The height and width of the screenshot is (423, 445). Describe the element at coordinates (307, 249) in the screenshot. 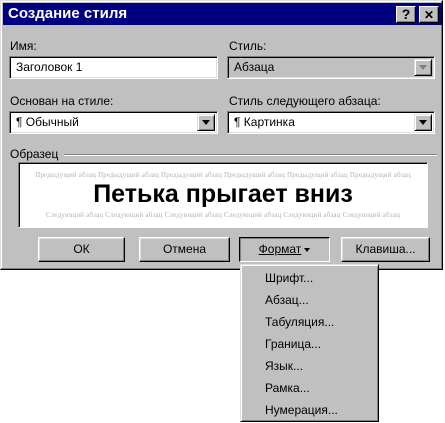

I see `dropdown-arrow-icon` at that location.